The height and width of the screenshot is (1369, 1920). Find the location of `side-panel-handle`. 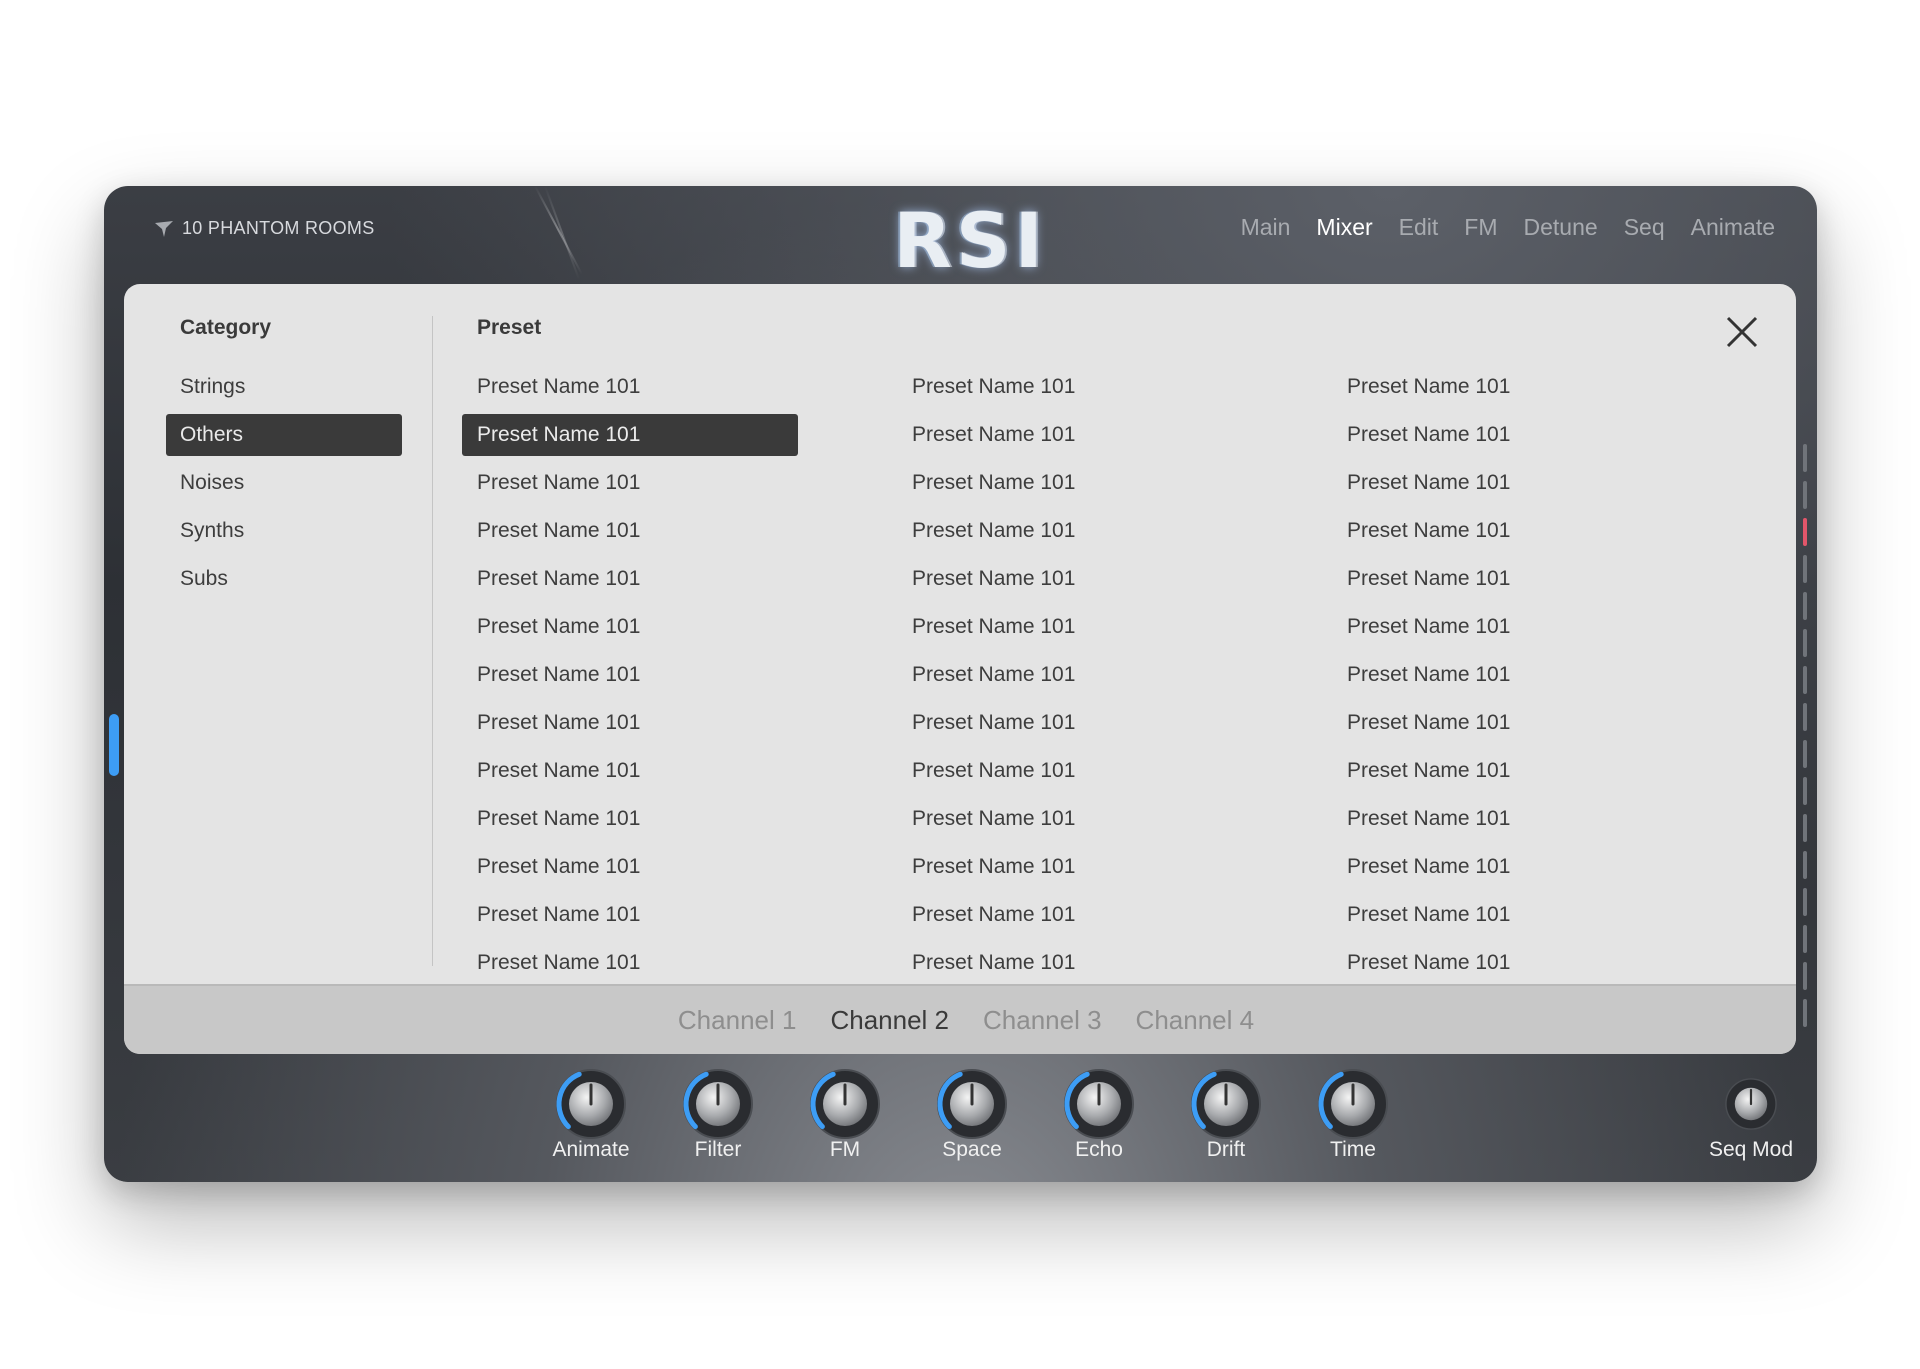

side-panel-handle is located at coordinates (114, 745).